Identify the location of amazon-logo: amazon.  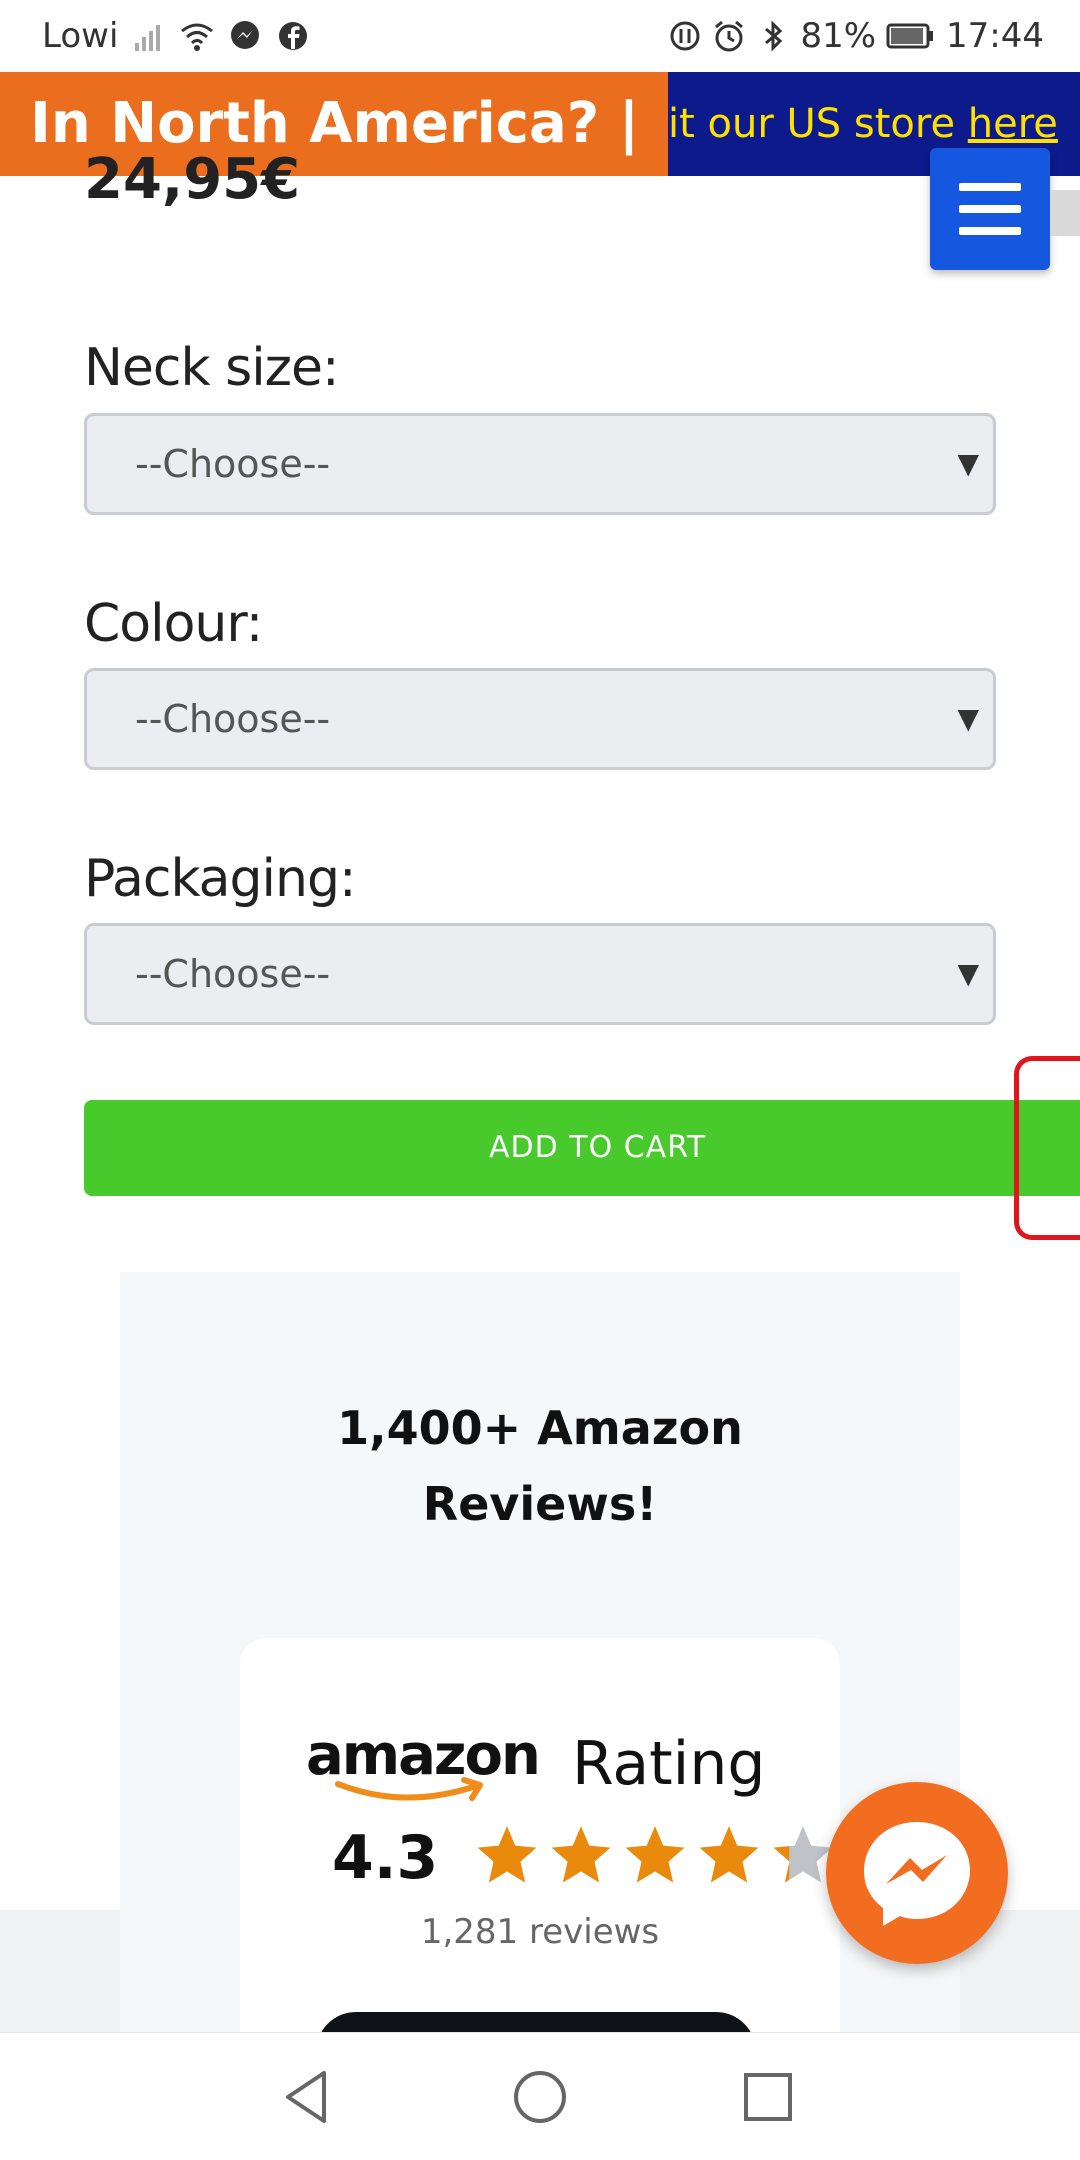
(423, 1768).